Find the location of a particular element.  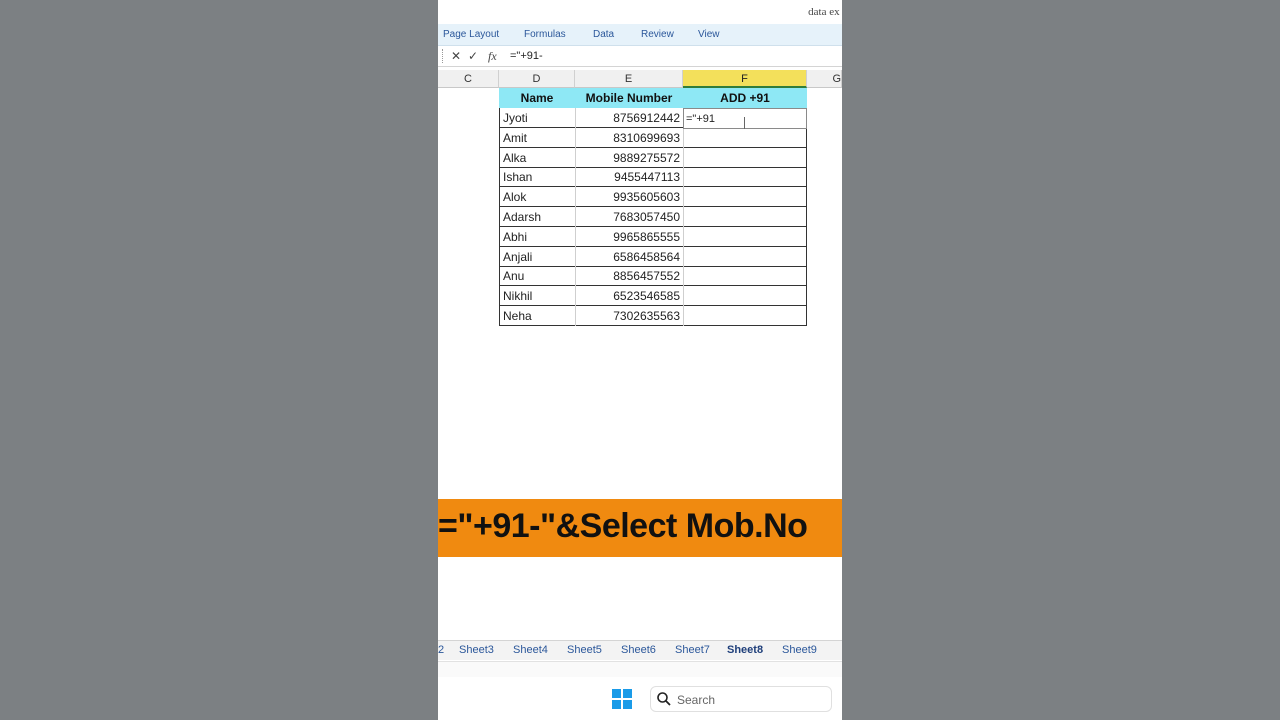

table-row: Alka 9889275572 is located at coordinates (653, 157).